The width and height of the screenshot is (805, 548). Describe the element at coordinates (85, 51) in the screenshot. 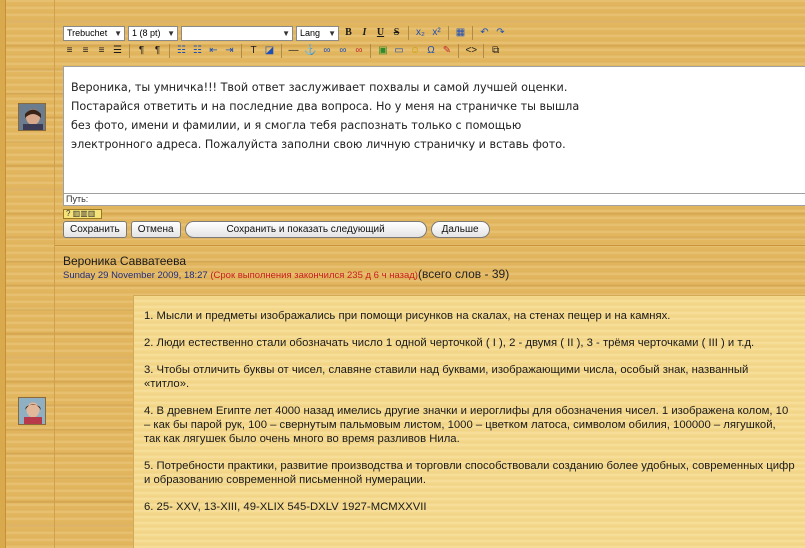

I see `align-center-icon: ≡` at that location.